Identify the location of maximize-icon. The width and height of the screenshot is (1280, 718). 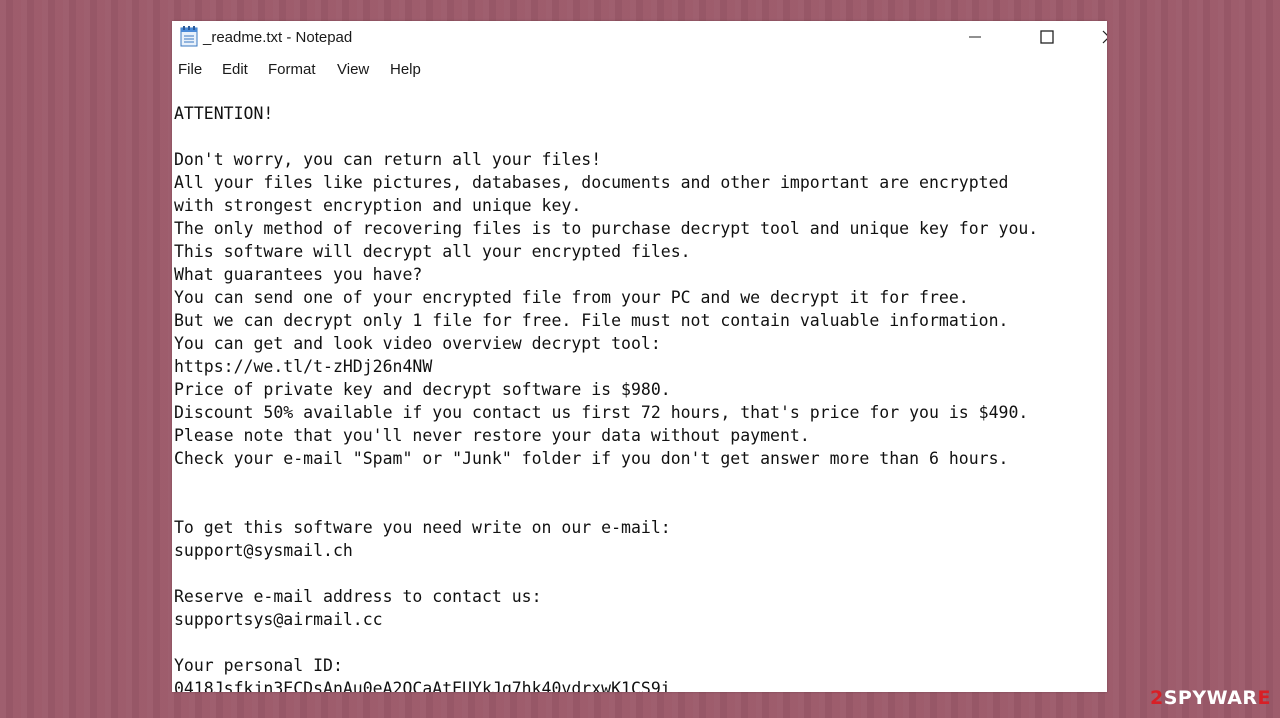
(1047, 37).